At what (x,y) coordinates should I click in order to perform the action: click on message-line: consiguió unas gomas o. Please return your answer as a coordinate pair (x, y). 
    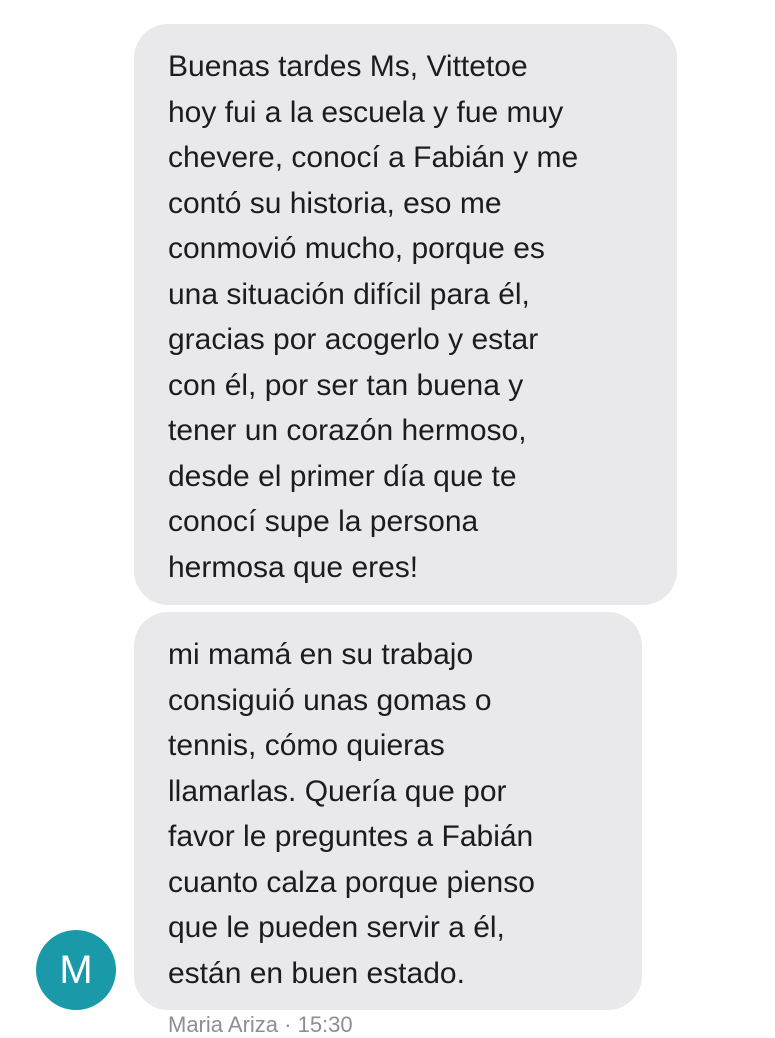
    Looking at the image, I should click on (330, 700).